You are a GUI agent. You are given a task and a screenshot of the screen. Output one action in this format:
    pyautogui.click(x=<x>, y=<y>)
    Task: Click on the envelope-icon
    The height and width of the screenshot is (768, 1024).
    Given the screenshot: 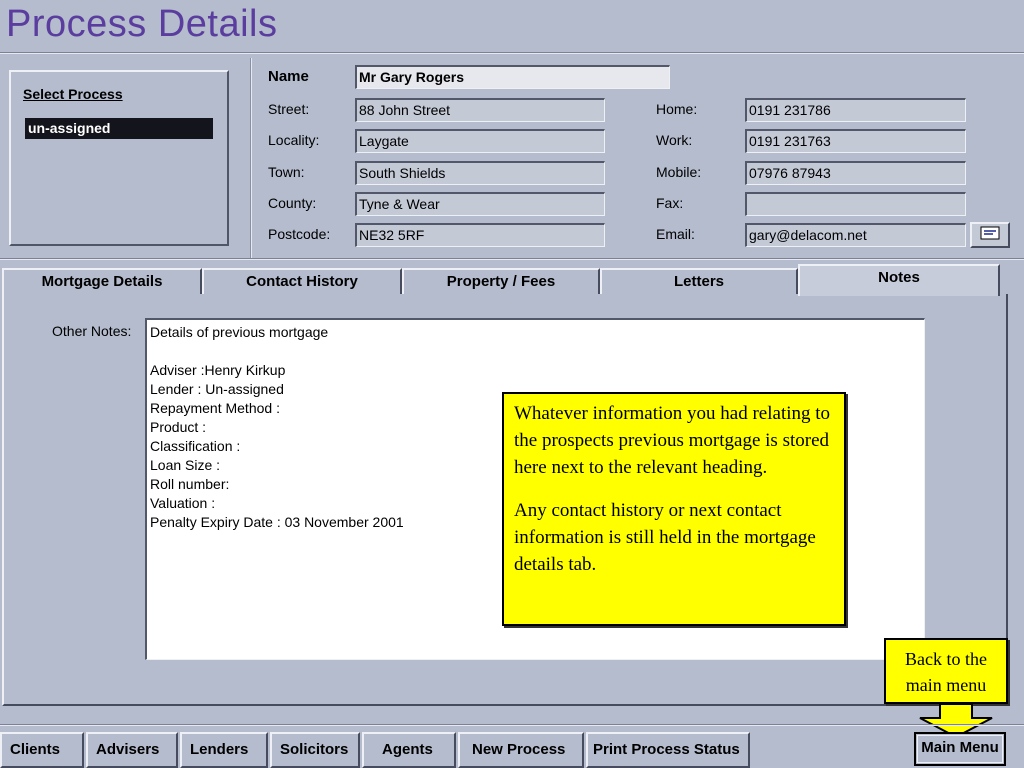 What is the action you would take?
    pyautogui.click(x=990, y=235)
    